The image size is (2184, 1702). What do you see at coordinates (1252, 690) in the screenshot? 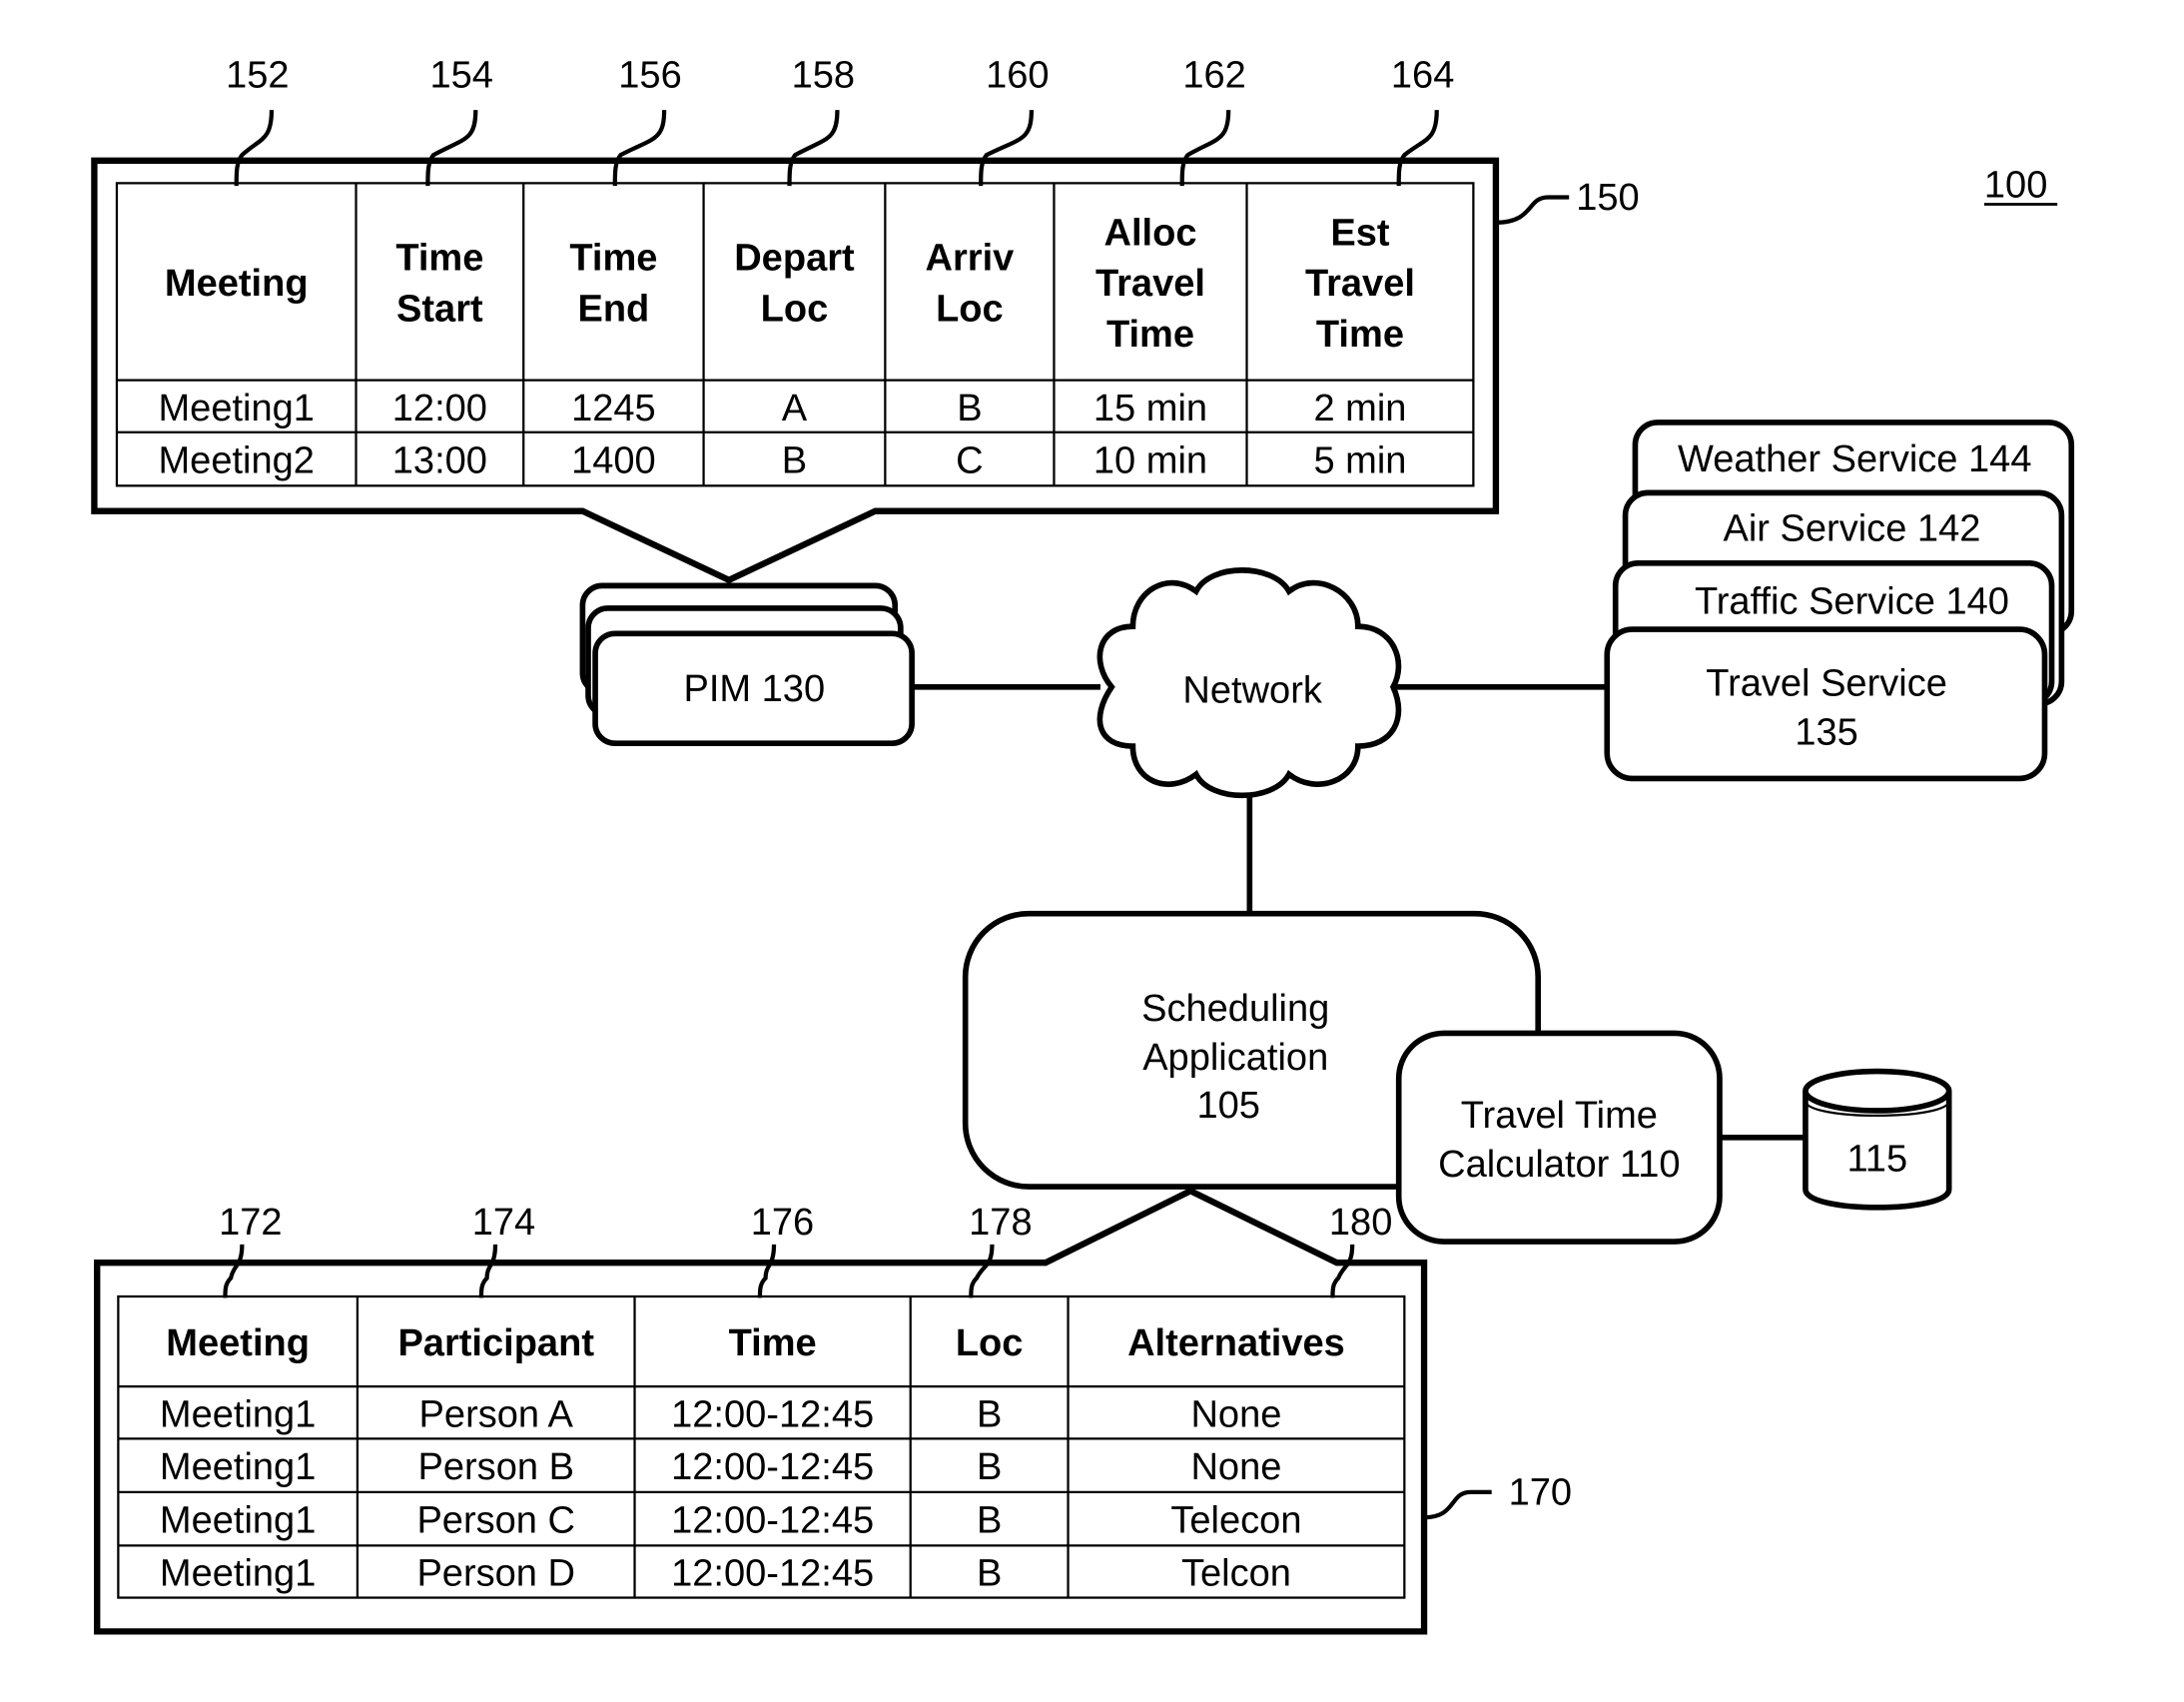
I see `network-label: Network` at bounding box center [1252, 690].